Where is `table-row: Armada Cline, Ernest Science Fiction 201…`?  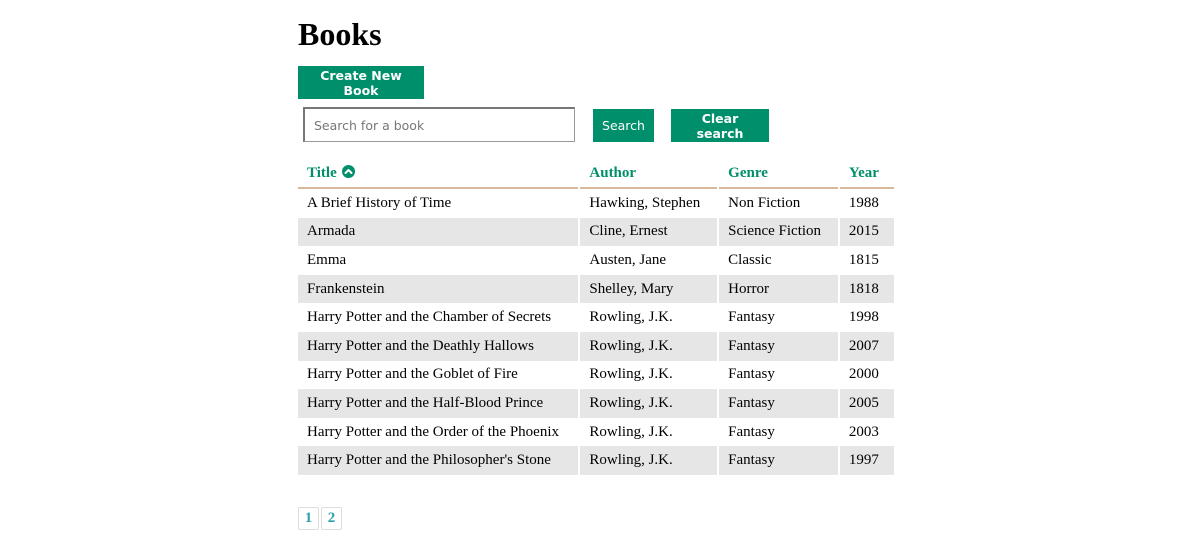 table-row: Armada Cline, Ernest Science Fiction 201… is located at coordinates (596, 232).